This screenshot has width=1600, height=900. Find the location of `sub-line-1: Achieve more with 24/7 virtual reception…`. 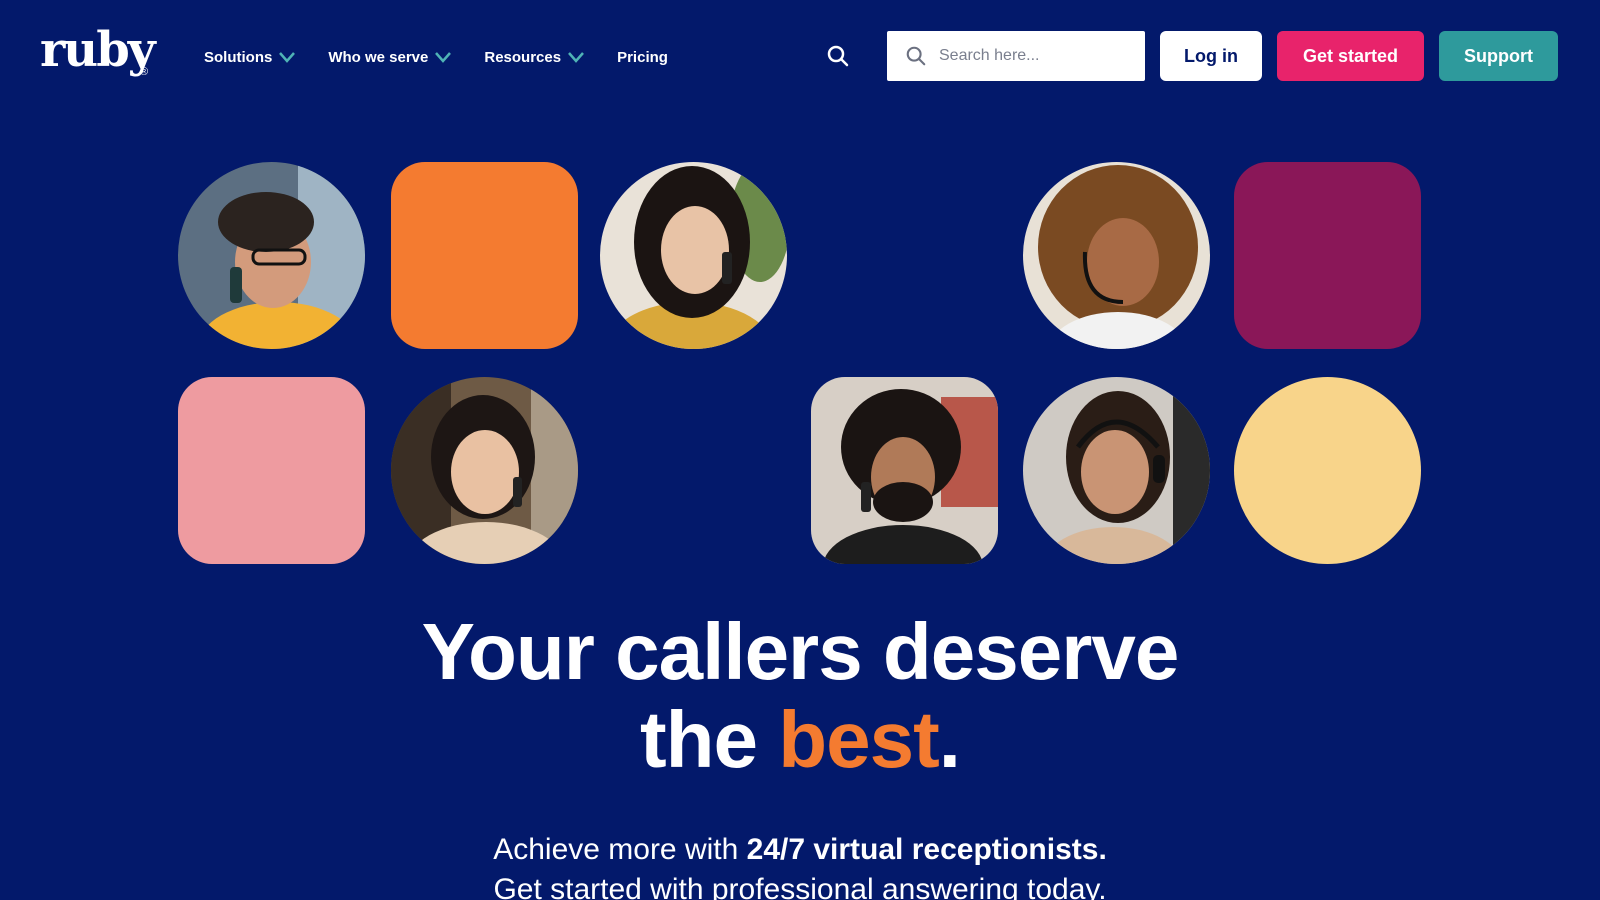

sub-line-1: Achieve more with 24/7 virtual reception… is located at coordinates (800, 850).